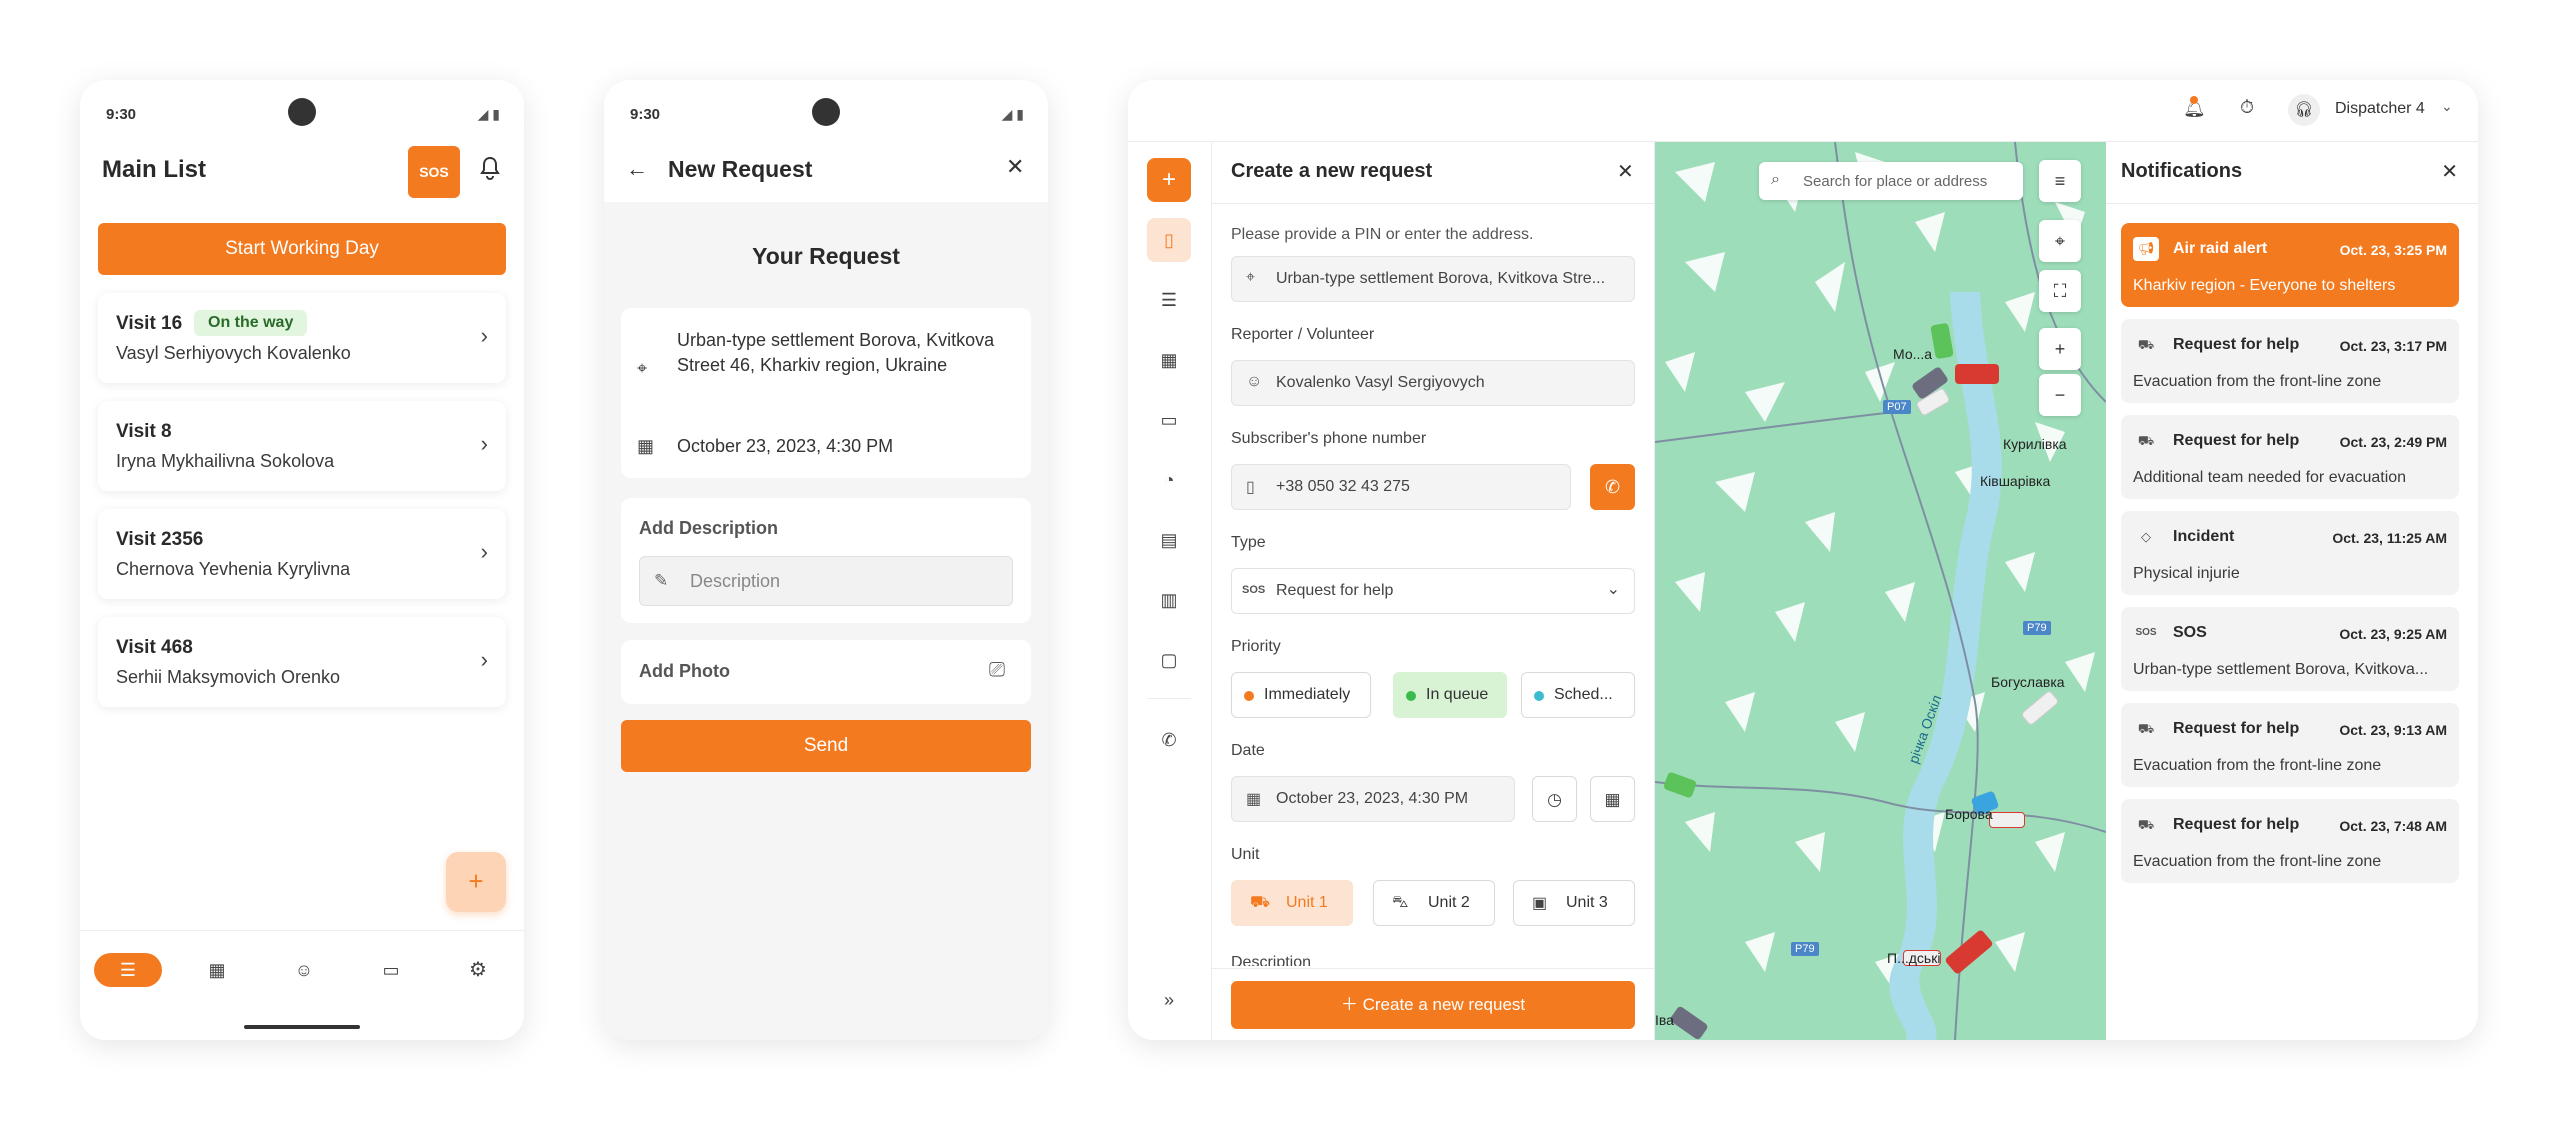 This screenshot has height=1128, width=2557. What do you see at coordinates (1450, 695) in the screenshot?
I see `priority-in-queue: In queue` at bounding box center [1450, 695].